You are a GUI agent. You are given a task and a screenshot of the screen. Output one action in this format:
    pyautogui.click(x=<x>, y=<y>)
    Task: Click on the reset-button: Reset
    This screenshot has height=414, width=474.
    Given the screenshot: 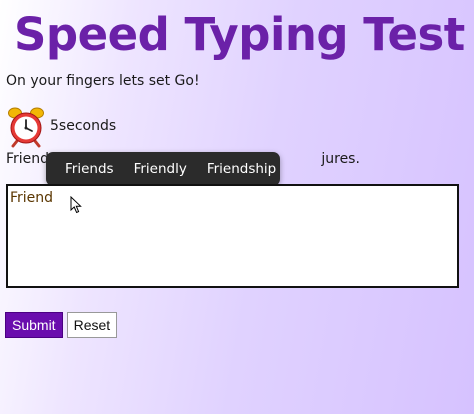 What is the action you would take?
    pyautogui.click(x=92, y=325)
    